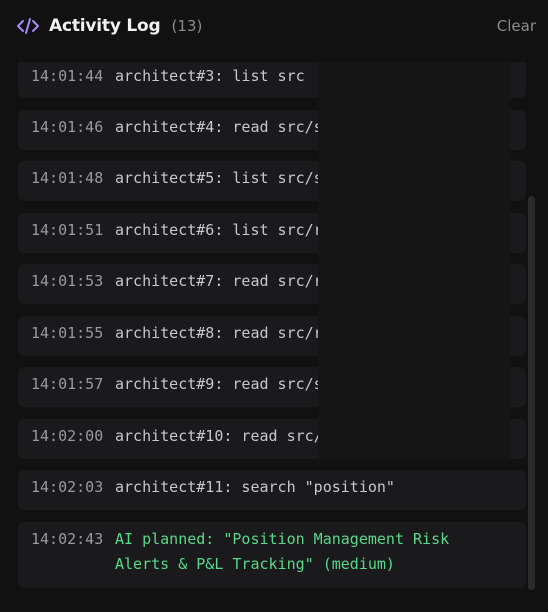 Image resolution: width=548 pixels, height=612 pixels. What do you see at coordinates (219, 436) in the screenshot?
I see `entry-message: architect#10: read src/` at bounding box center [219, 436].